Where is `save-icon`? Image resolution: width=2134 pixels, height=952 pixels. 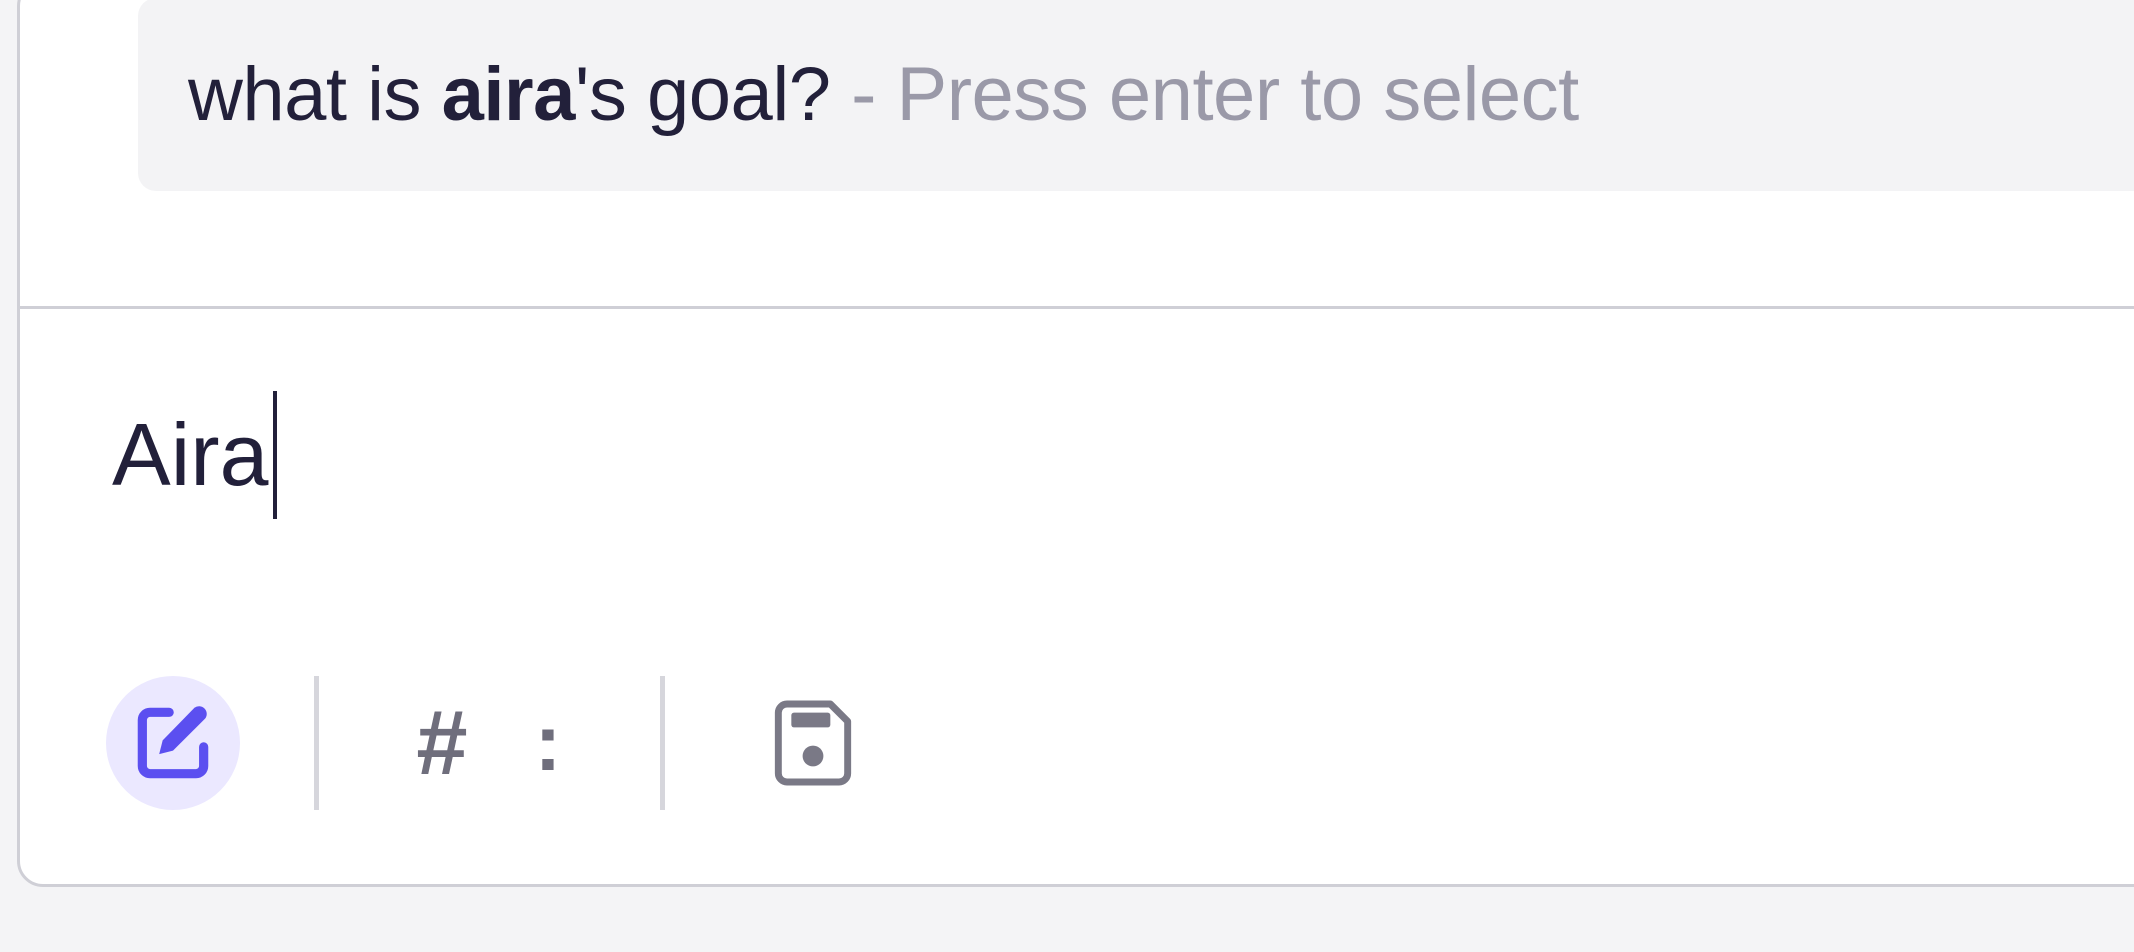
save-icon is located at coordinates (813, 743).